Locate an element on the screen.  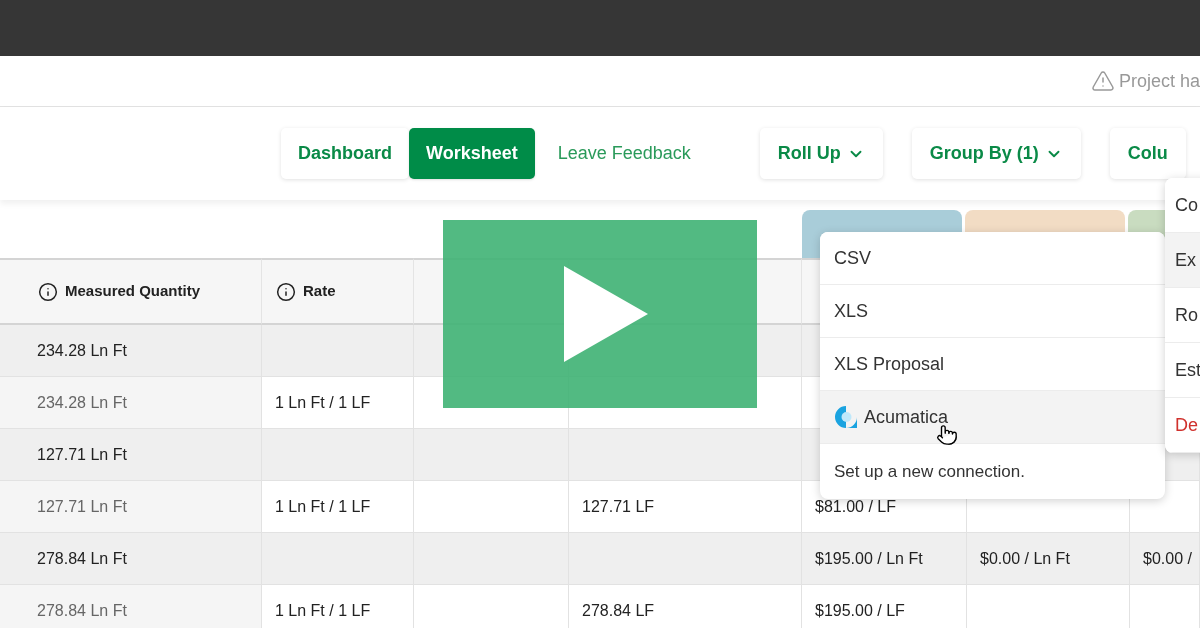
column-header: Rate is located at coordinates (319, 291).